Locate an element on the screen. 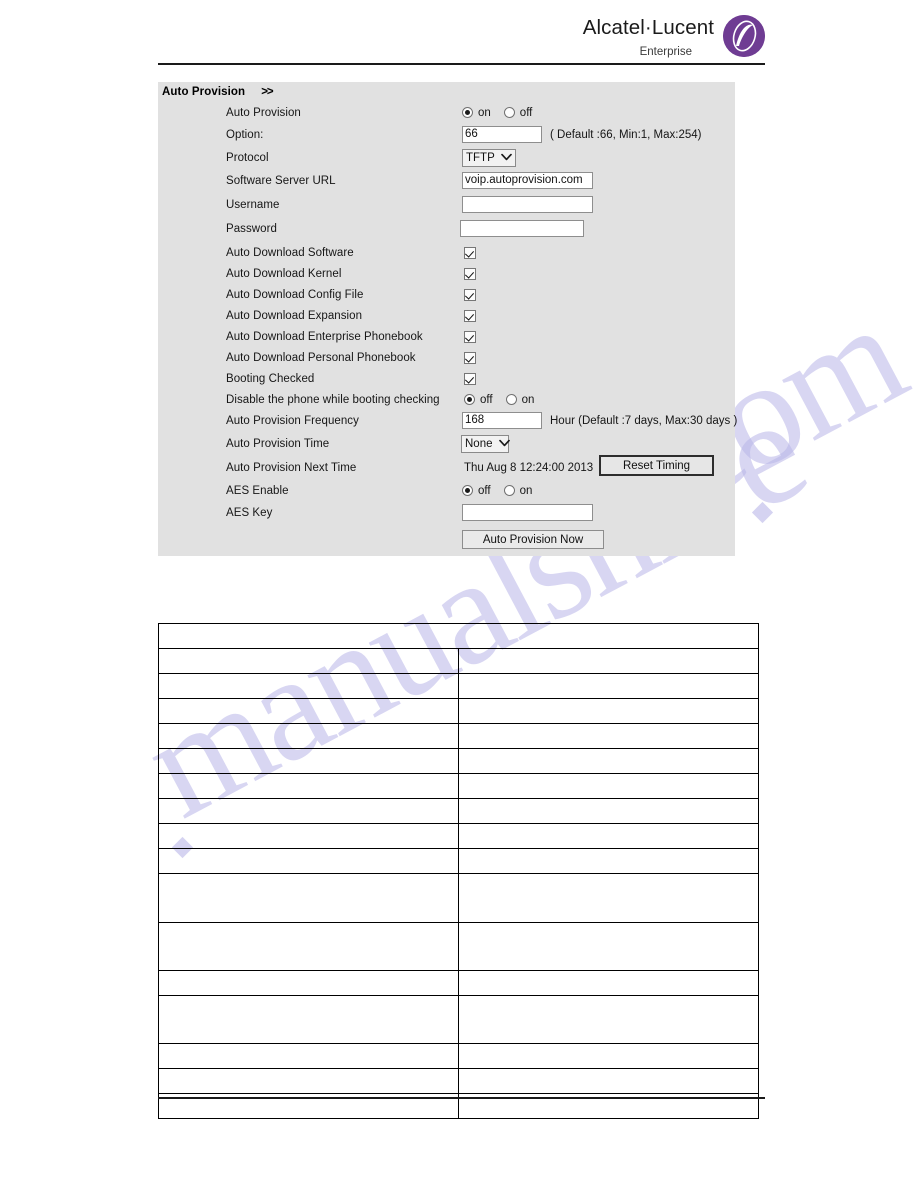 Image resolution: width=918 pixels, height=1188 pixels. control-software-server-url: voip.autoprovision.com is located at coordinates (527, 180).